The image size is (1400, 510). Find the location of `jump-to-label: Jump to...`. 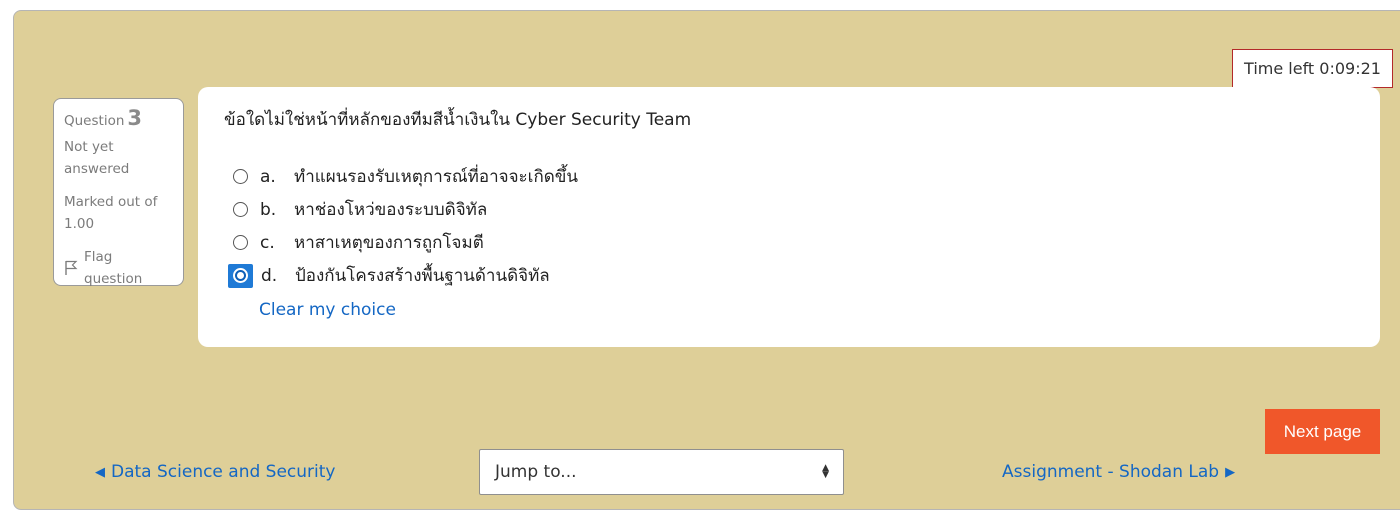

jump-to-label: Jump to... is located at coordinates (536, 472).